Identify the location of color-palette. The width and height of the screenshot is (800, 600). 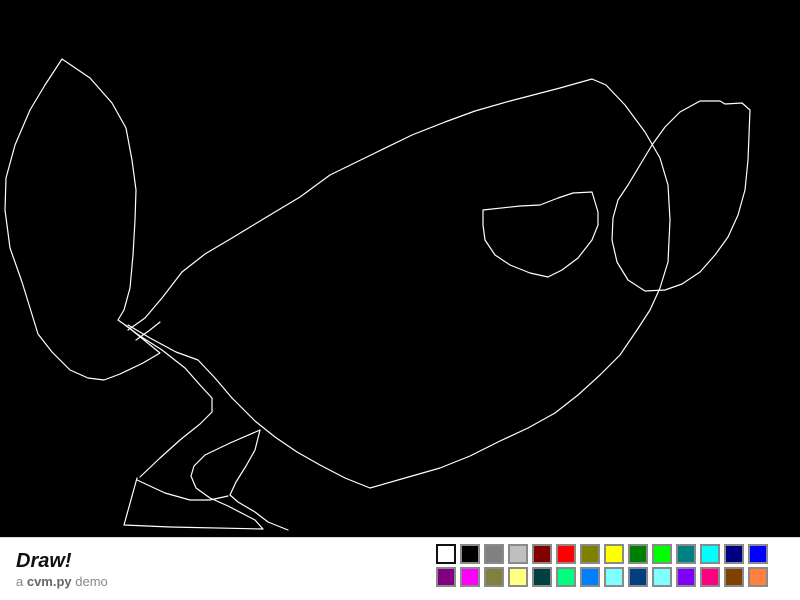
(604, 565).